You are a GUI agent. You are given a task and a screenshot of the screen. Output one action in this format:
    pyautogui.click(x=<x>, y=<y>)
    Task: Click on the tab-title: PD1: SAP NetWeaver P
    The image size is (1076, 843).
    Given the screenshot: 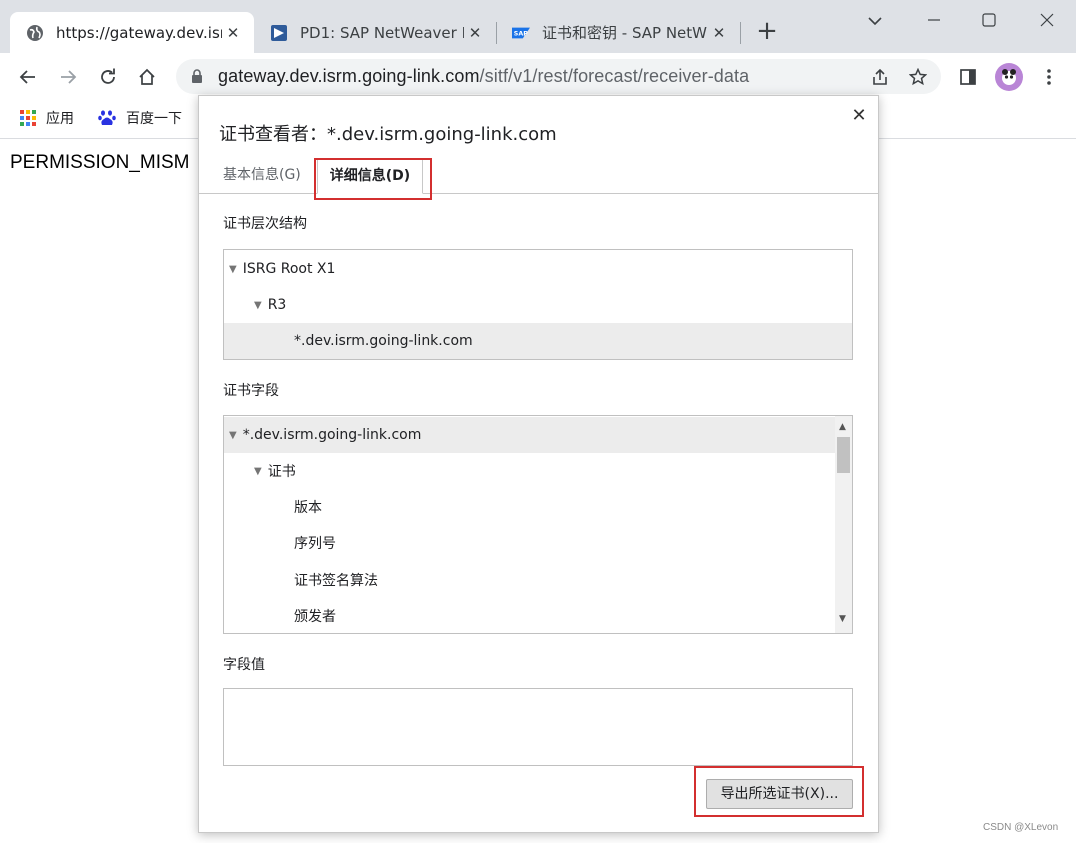 What is the action you would take?
    pyautogui.click(x=382, y=32)
    